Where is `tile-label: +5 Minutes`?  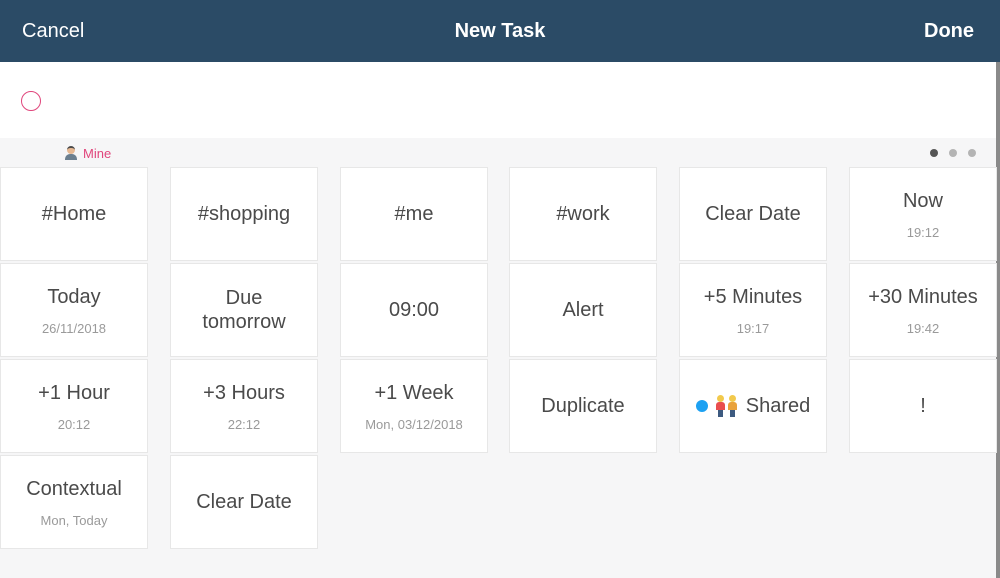
tile-label: +5 Minutes is located at coordinates (753, 296).